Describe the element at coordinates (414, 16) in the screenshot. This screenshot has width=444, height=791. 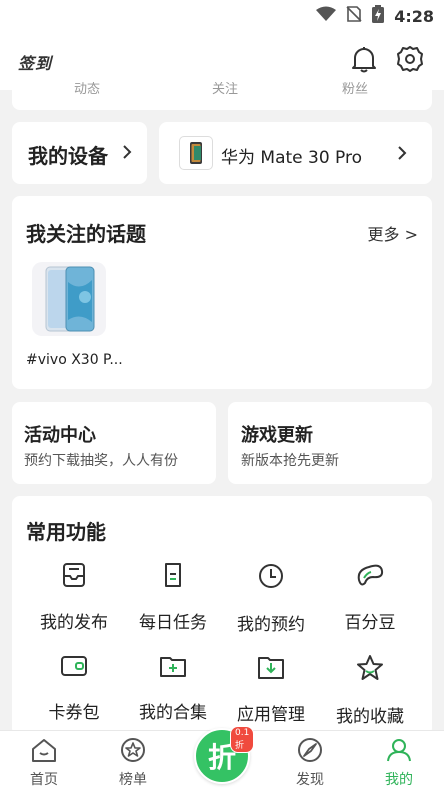
I see `status-time: 4:28` at that location.